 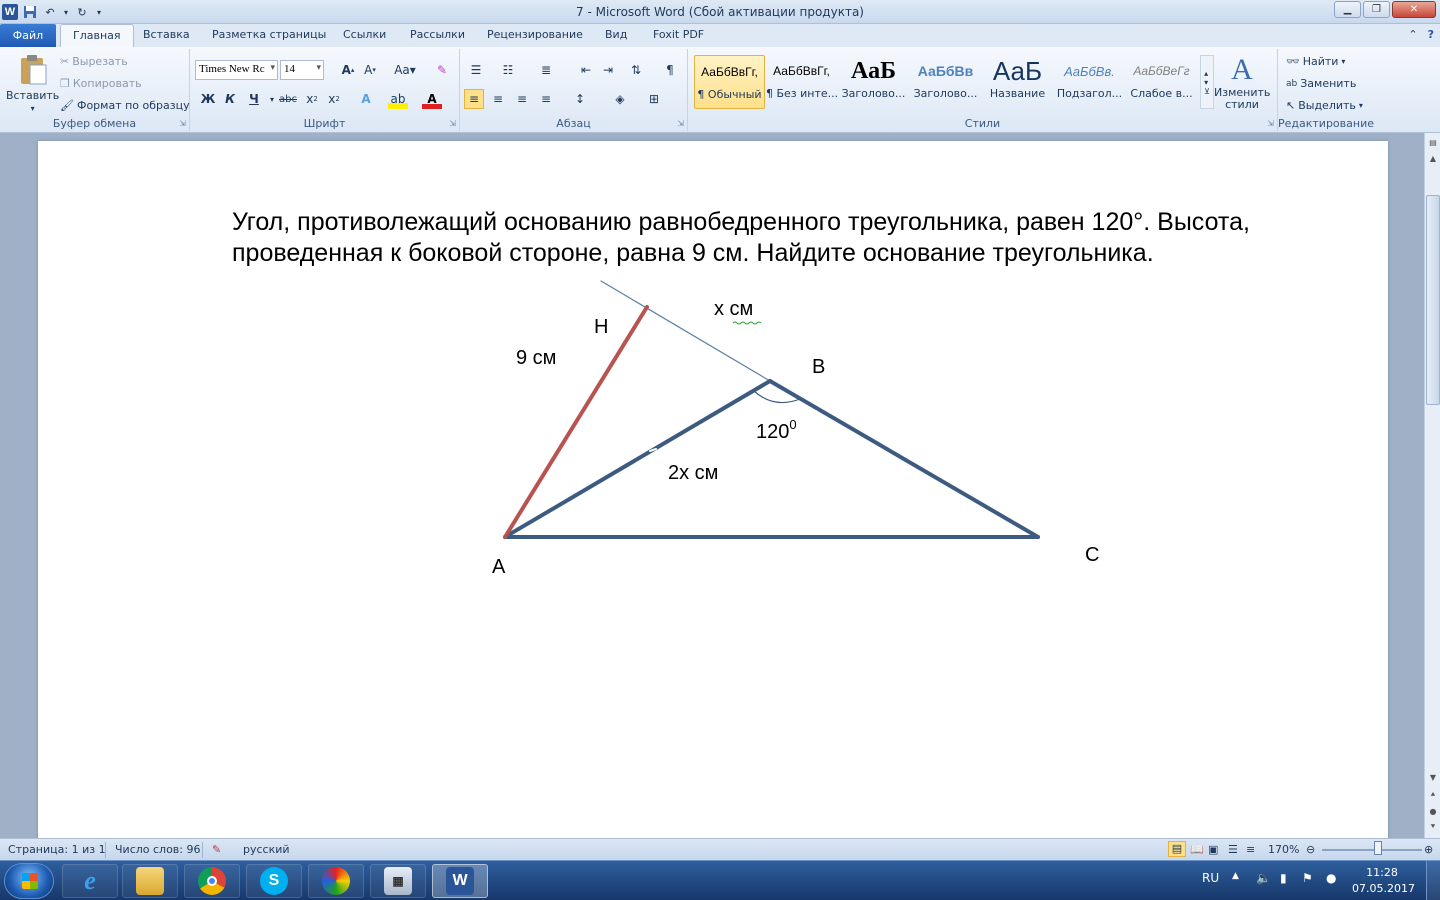 What do you see at coordinates (1433, 811) in the screenshot?
I see `browse-object-icon: ●` at bounding box center [1433, 811].